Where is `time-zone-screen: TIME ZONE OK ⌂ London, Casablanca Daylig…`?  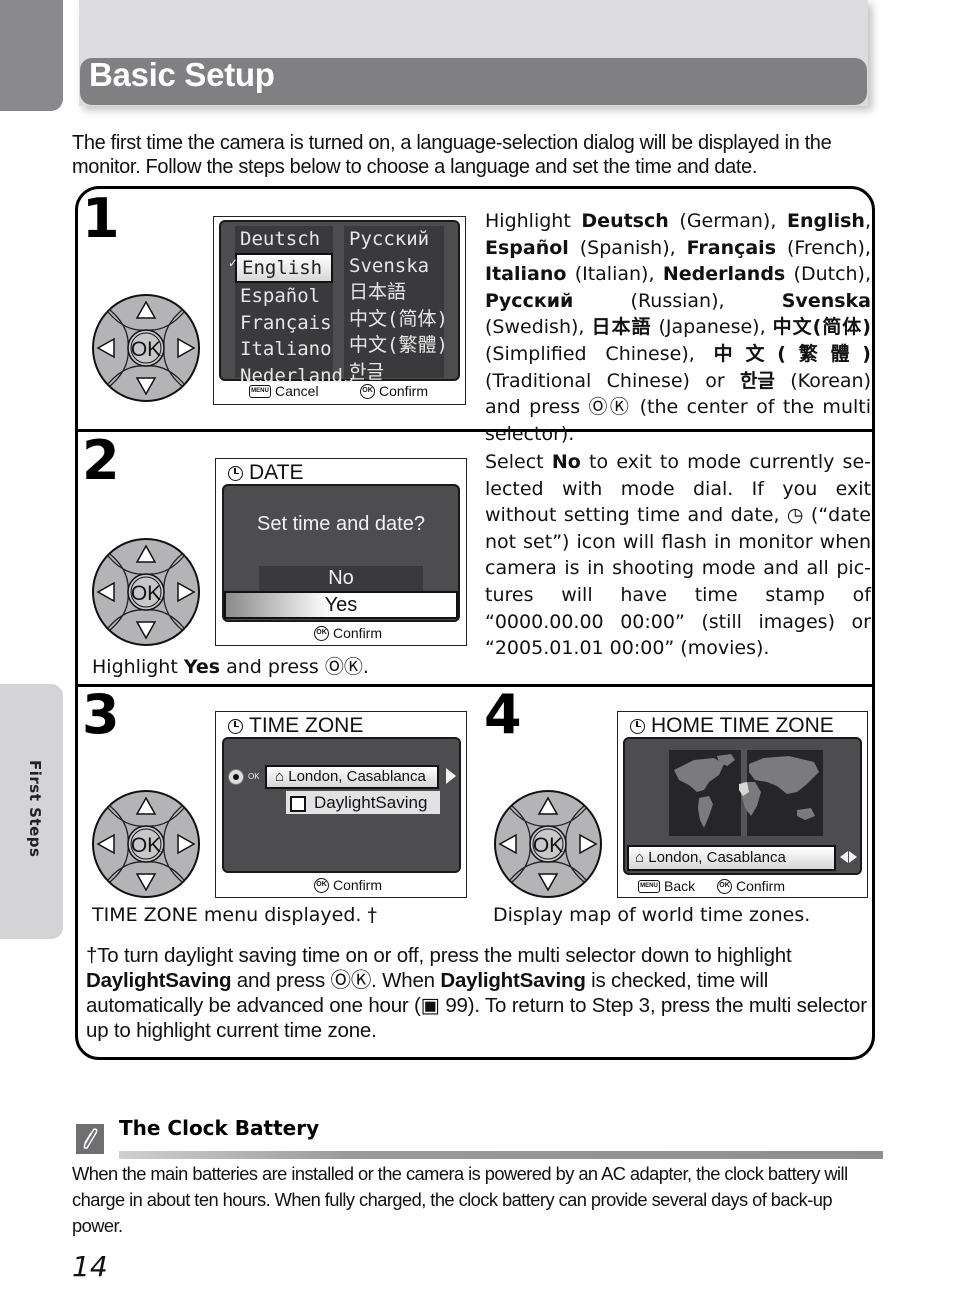
time-zone-screen: TIME ZONE OK ⌂ London, Casablanca Daylig… is located at coordinates (341, 804).